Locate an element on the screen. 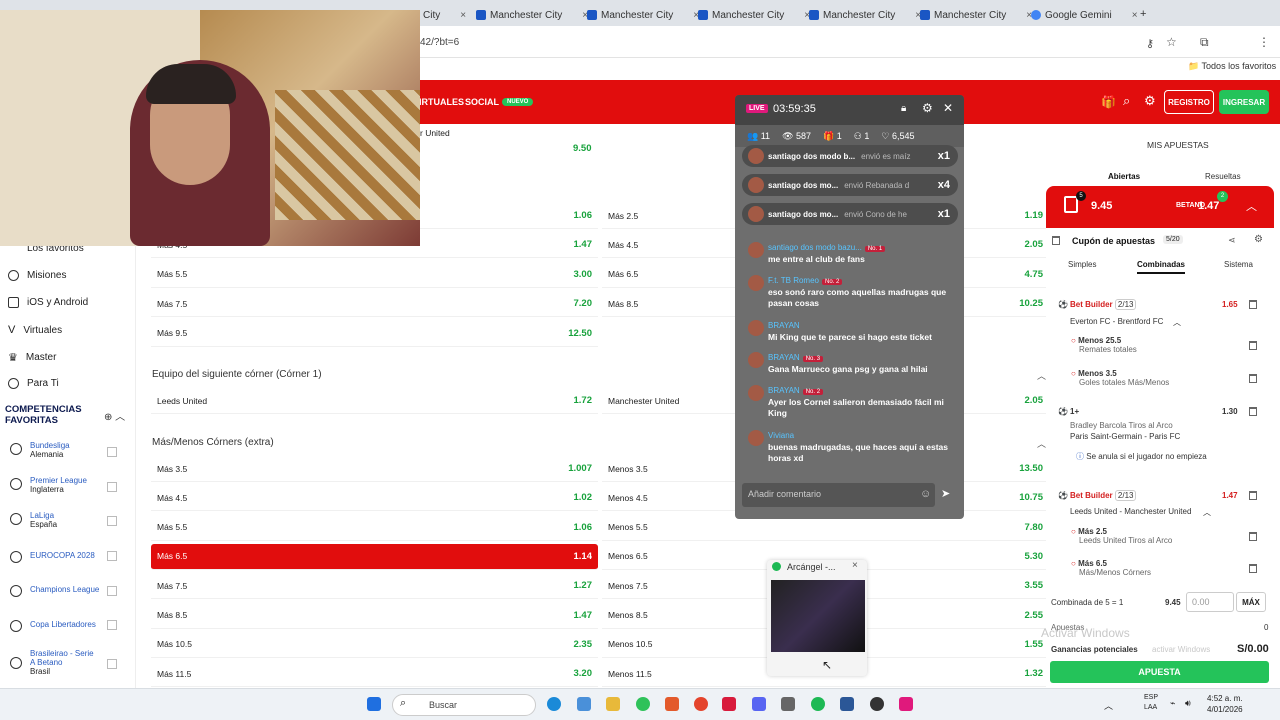 This screenshot has height=720, width=1280. league-item: EUROCOPA 2028 is located at coordinates (52, 556).